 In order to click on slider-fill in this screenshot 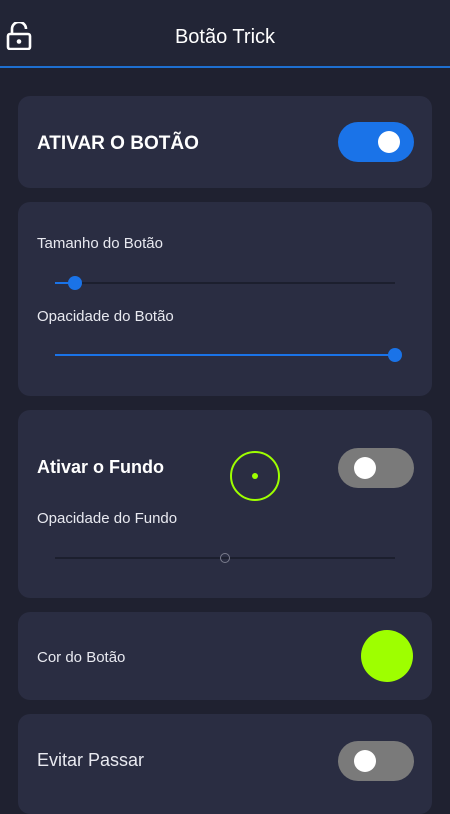, I will do `click(225, 355)`.